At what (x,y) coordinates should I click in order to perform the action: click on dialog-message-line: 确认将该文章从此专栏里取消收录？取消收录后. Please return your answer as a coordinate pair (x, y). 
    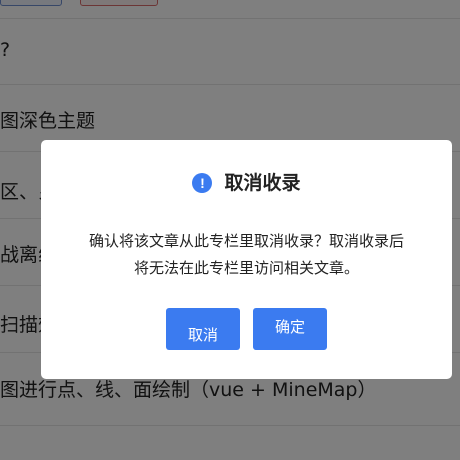
    Looking at the image, I should click on (246, 241).